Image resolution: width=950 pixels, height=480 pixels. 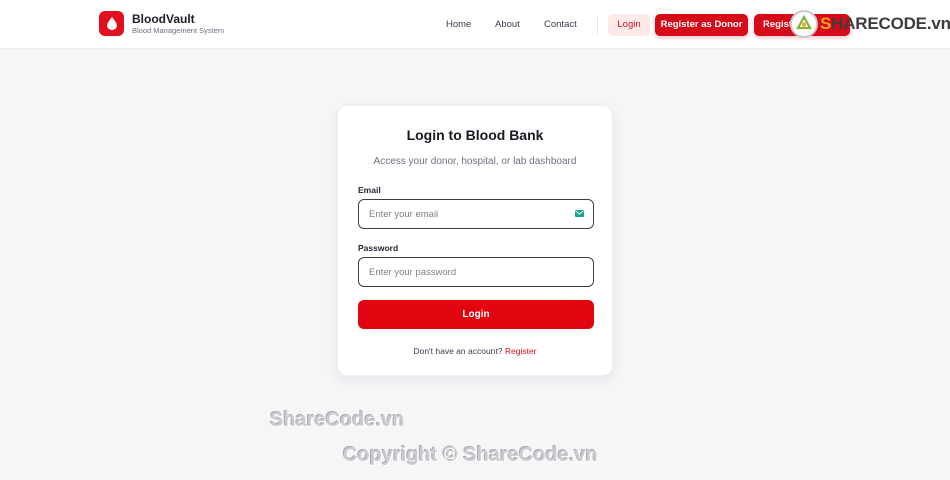 I want to click on email-label: Email, so click(x=369, y=190).